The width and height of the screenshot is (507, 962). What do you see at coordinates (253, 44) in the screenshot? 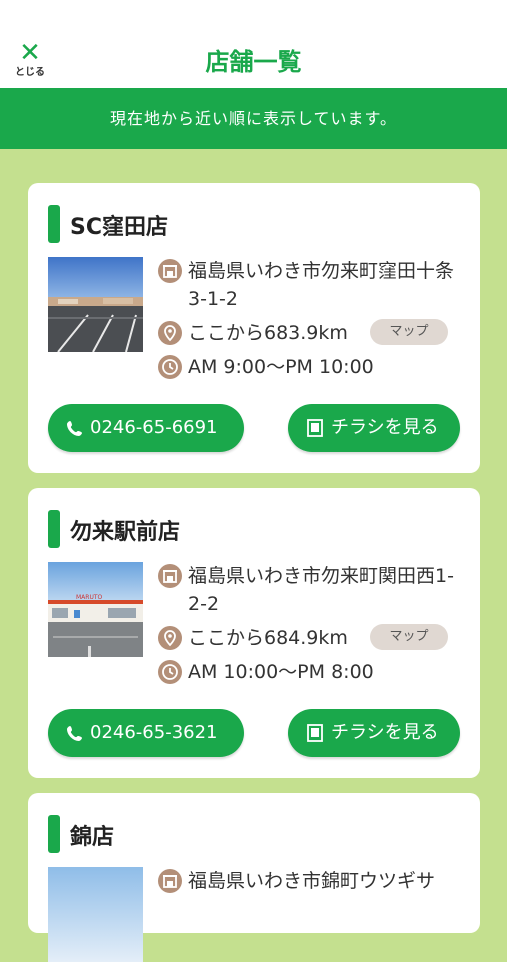
I see `app-header: ✕ とじる 店舗一覧` at bounding box center [253, 44].